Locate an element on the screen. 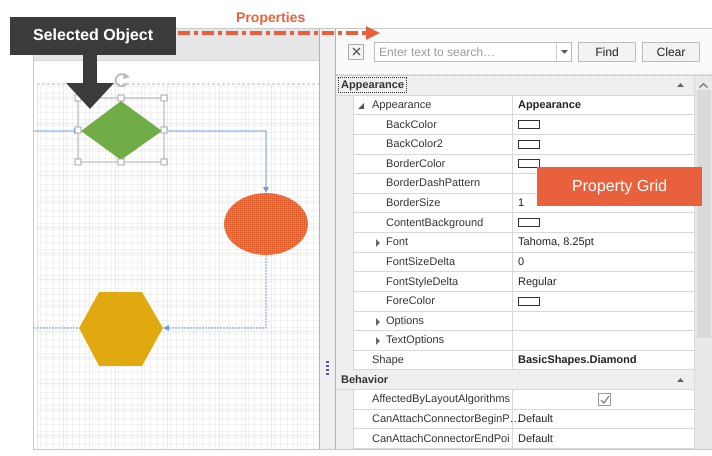 The image size is (712, 456). property-name: Shape is located at coordinates (388, 360).